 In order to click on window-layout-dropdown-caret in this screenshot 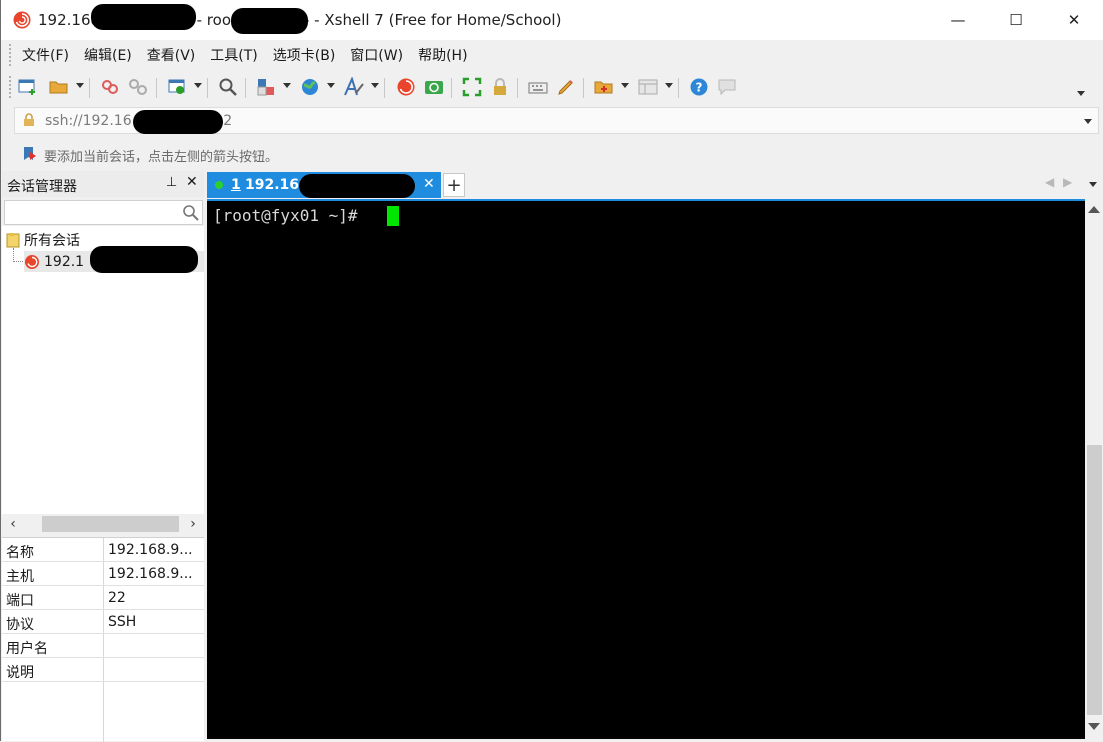, I will do `click(669, 85)`.